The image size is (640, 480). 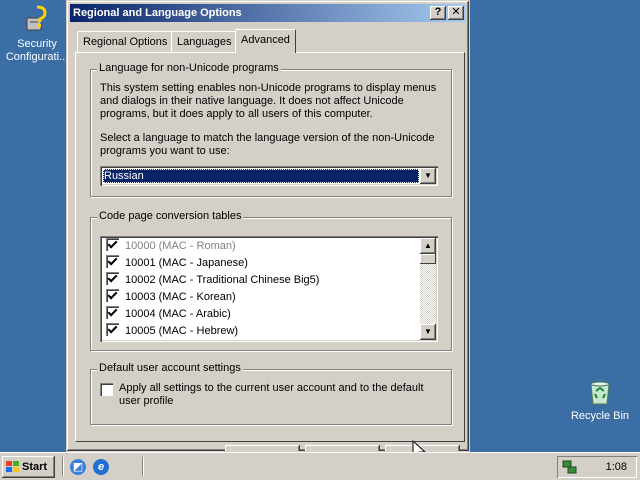 What do you see at coordinates (428, 332) in the screenshot?
I see `scroll-down-icon: ▼` at bounding box center [428, 332].